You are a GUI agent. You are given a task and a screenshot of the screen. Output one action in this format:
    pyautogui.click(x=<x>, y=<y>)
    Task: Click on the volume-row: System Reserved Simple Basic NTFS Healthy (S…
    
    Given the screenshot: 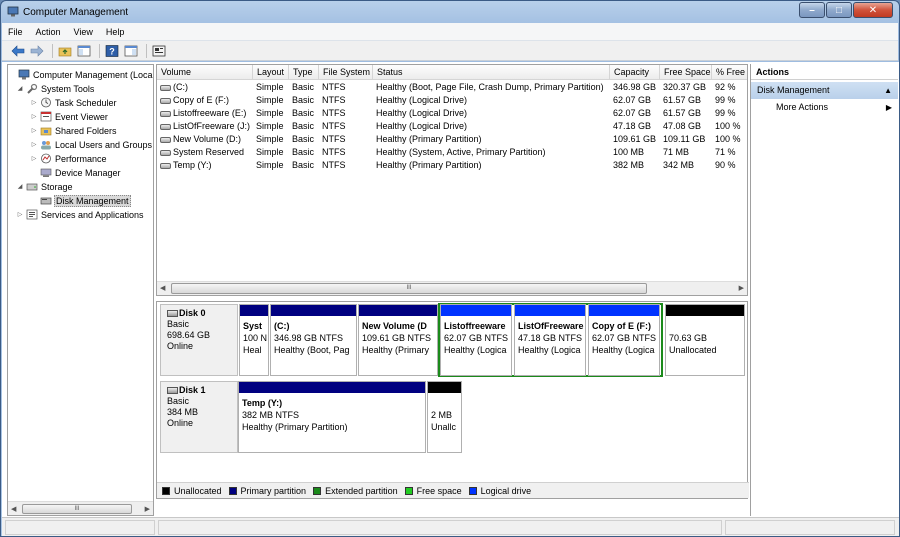 What is the action you would take?
    pyautogui.click(x=452, y=152)
    